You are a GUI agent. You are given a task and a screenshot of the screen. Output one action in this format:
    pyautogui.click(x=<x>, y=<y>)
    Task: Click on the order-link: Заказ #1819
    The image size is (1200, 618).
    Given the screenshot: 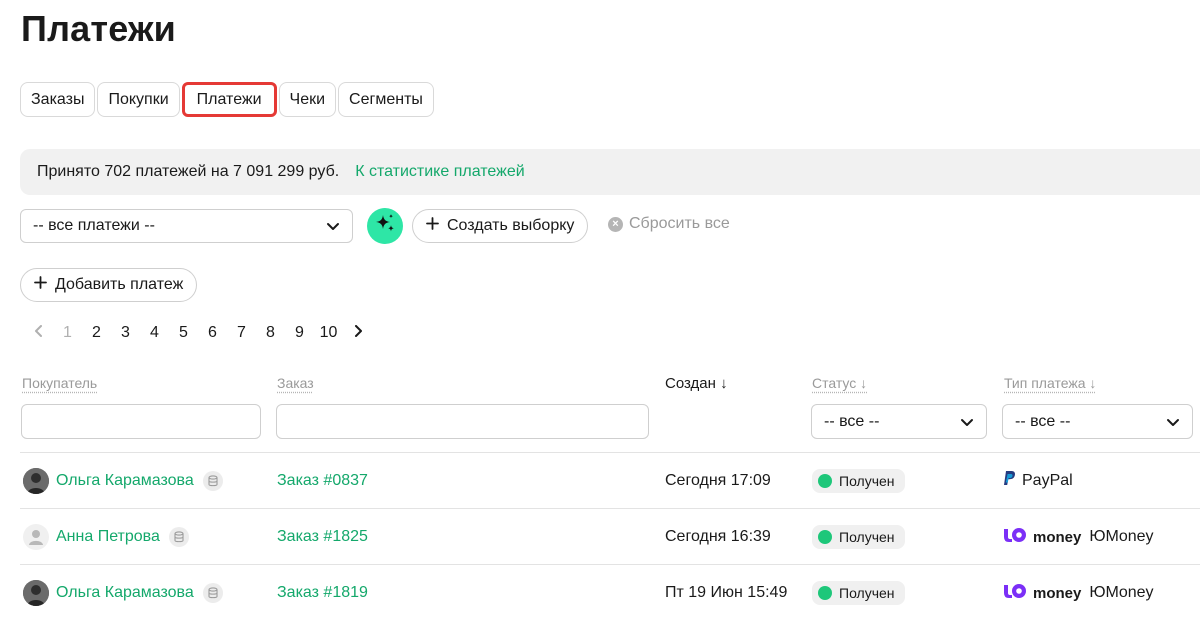 What is the action you would take?
    pyautogui.click(x=322, y=593)
    